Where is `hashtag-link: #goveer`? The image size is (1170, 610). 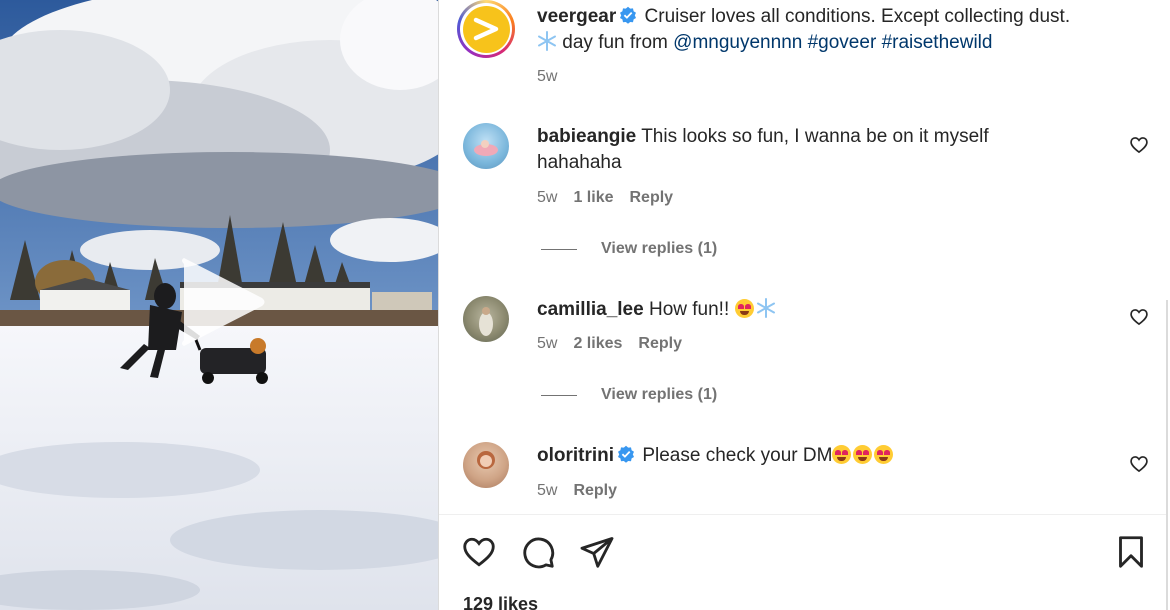
hashtag-link: #goveer is located at coordinates (842, 42).